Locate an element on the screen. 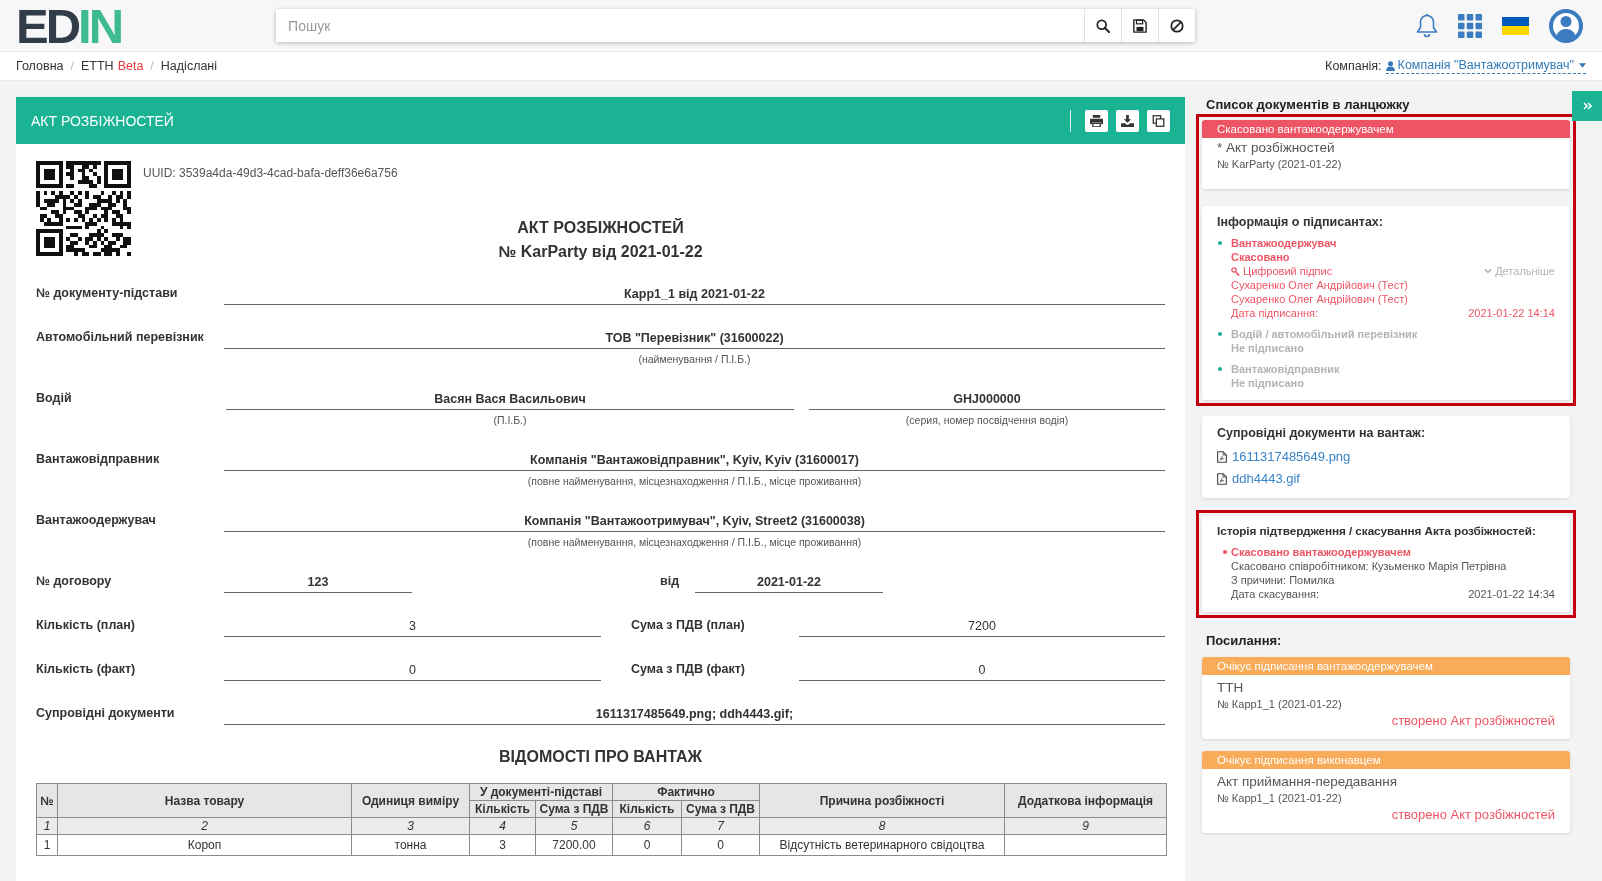 Image resolution: width=1602 pixels, height=881 pixels. copy-icon is located at coordinates (1158, 120).